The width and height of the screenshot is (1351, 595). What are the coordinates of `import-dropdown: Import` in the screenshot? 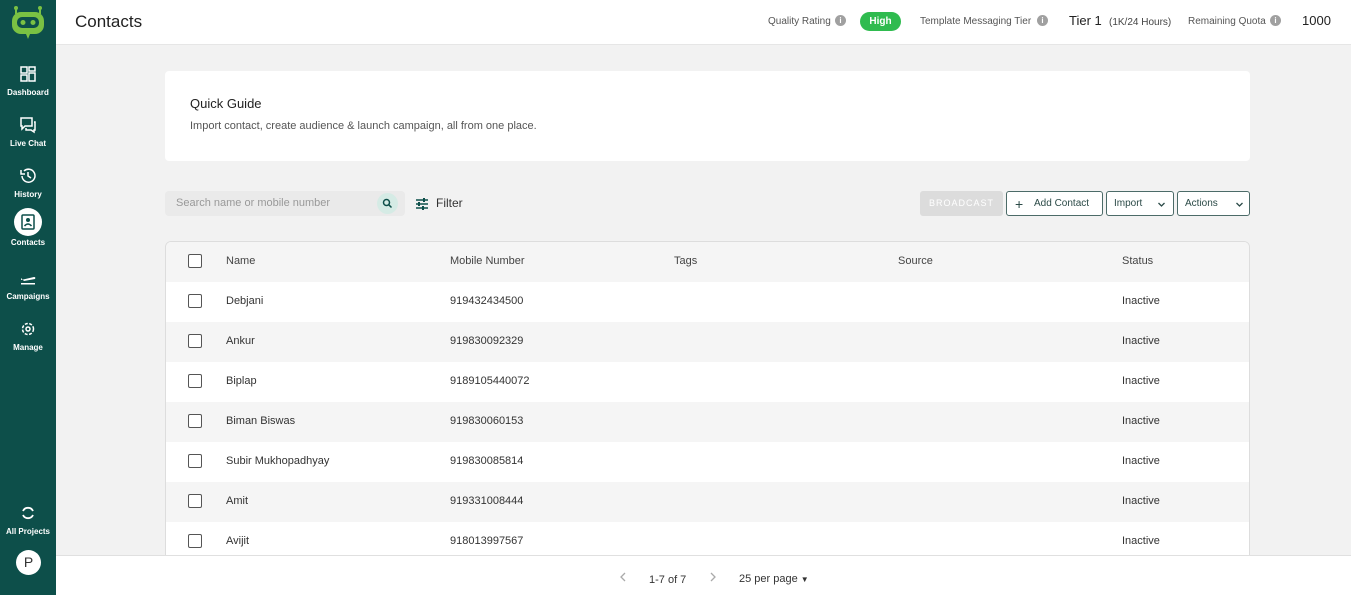 It's located at (1140, 203).